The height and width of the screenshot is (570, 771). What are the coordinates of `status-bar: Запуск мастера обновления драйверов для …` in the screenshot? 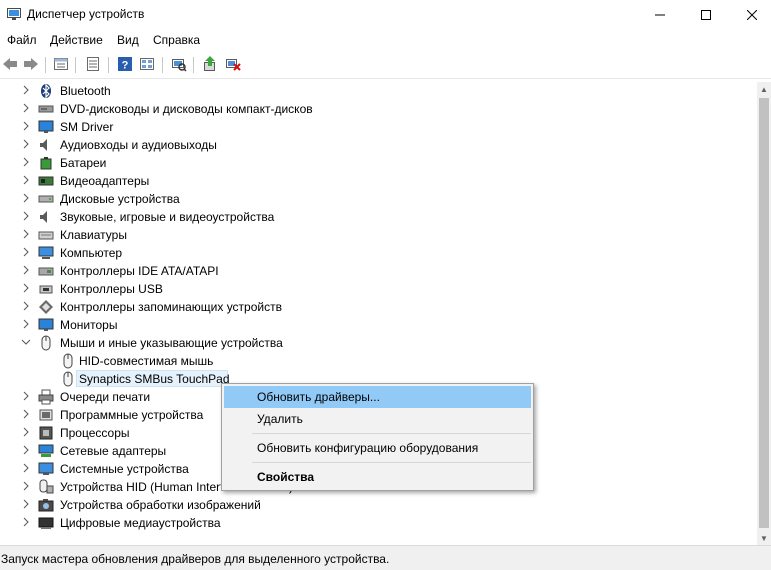 It's located at (385, 557).